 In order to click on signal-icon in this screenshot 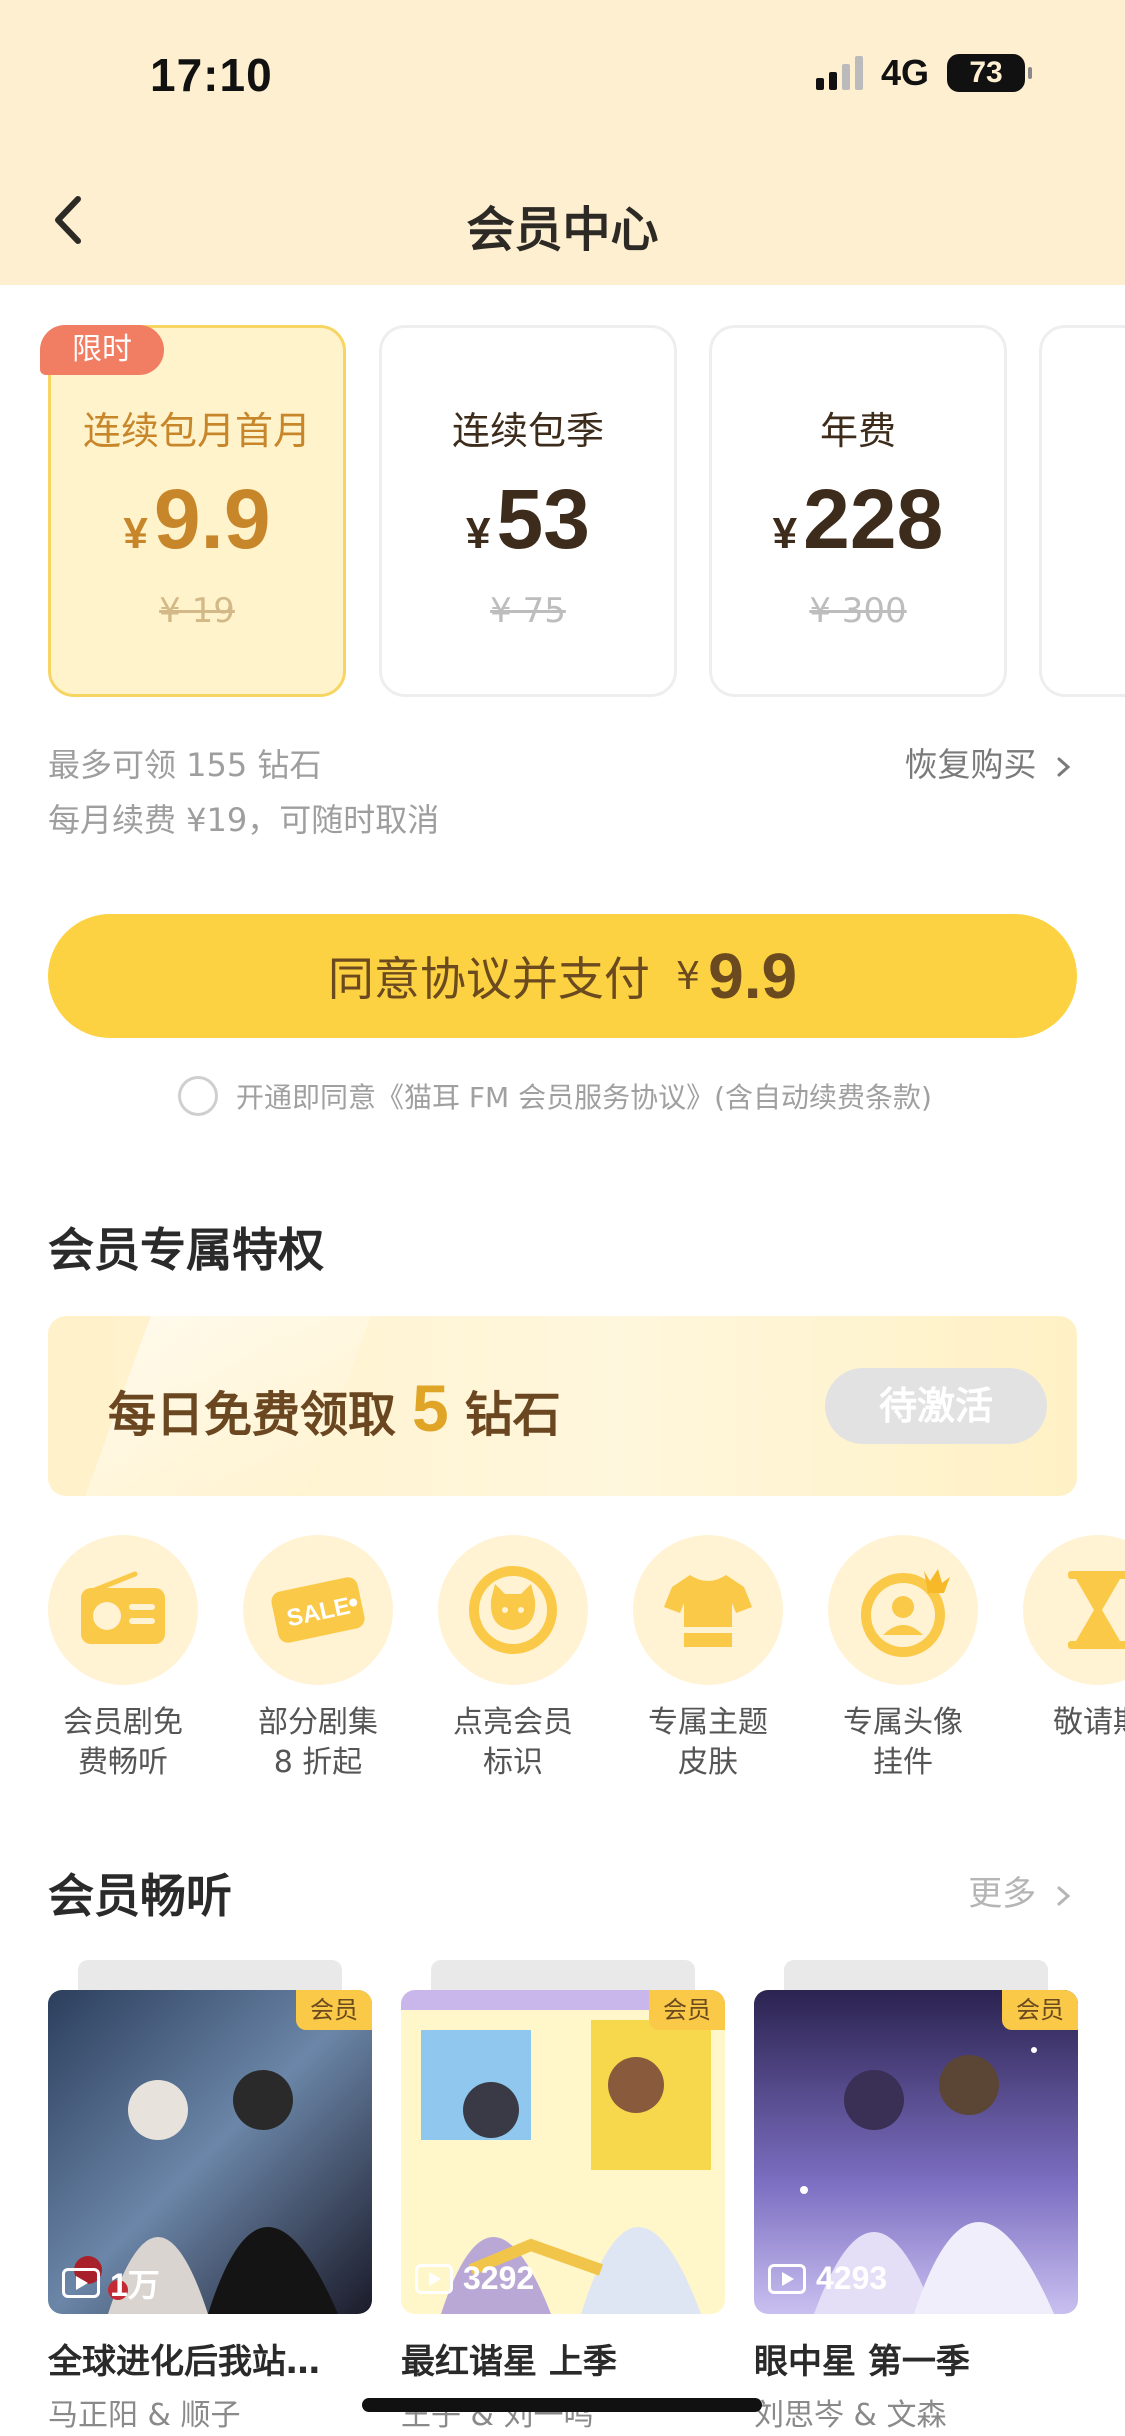, I will do `click(839, 73)`.